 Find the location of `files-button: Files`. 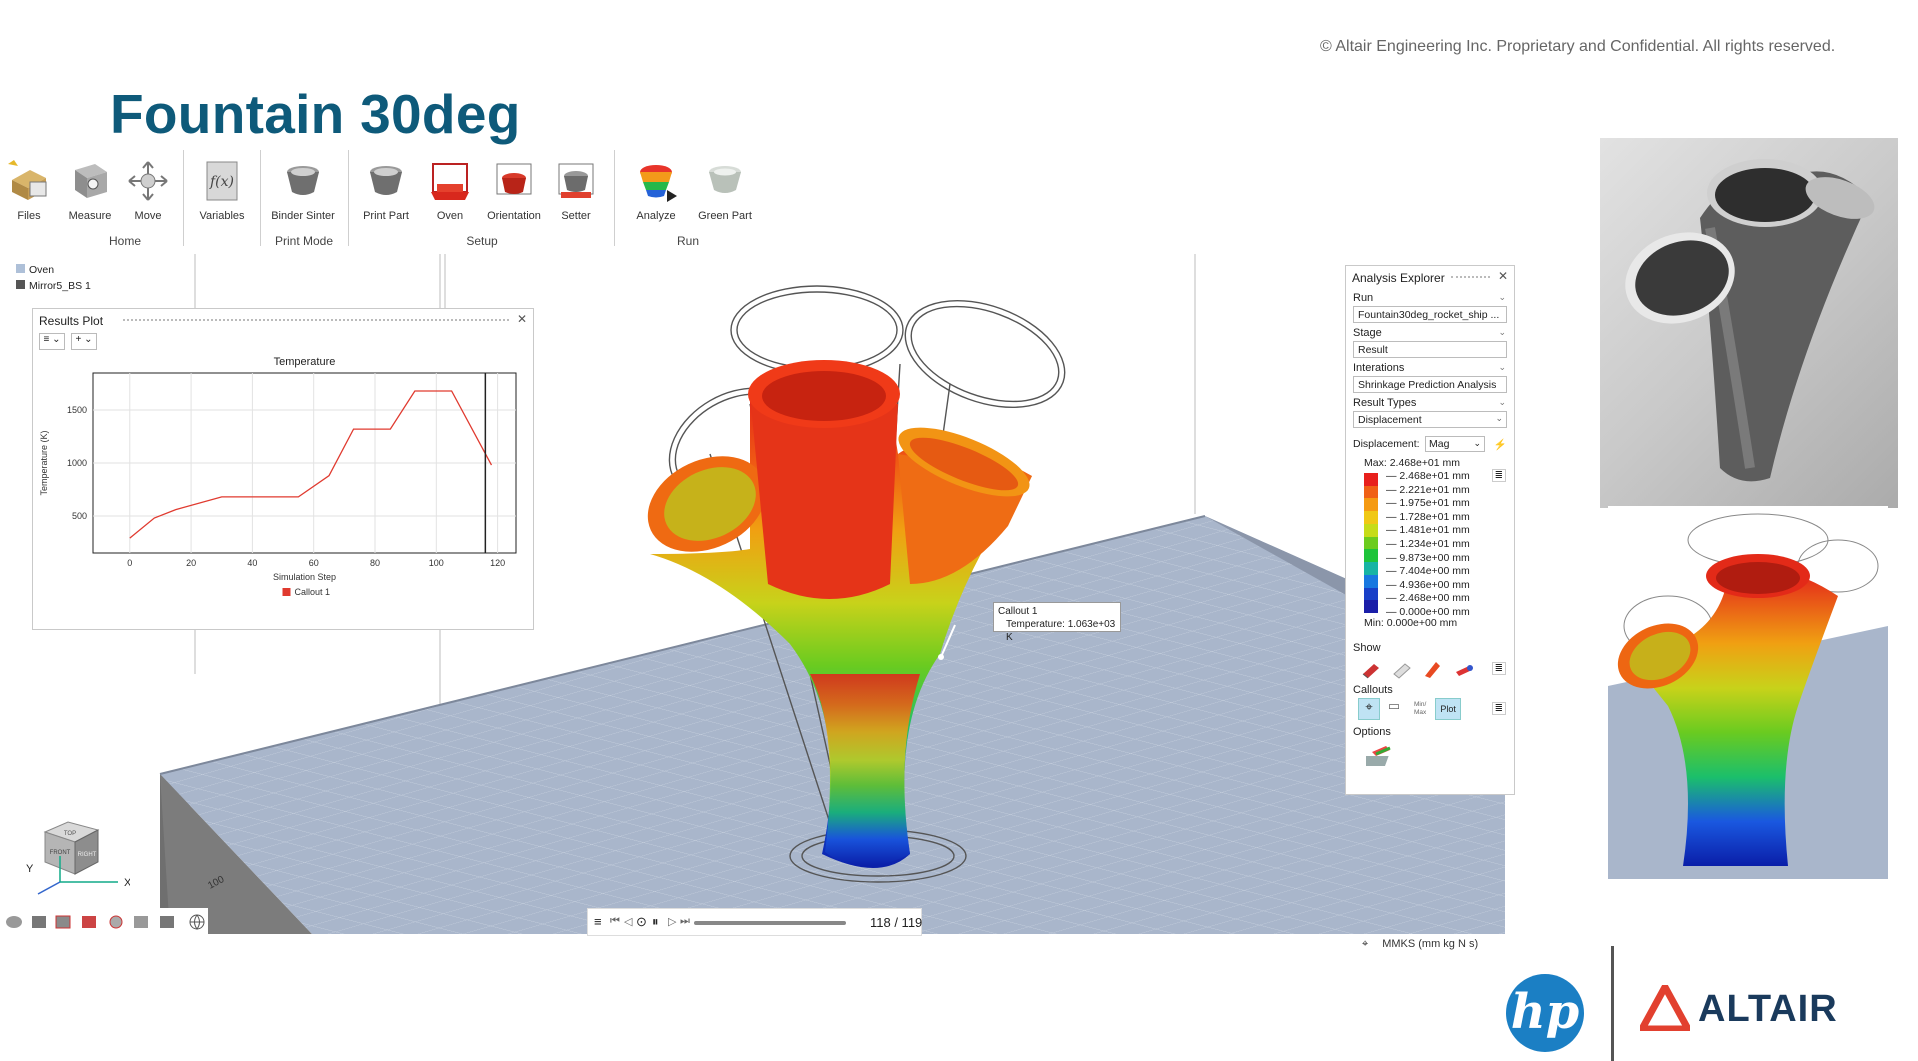

files-button: Files is located at coordinates (29, 193).